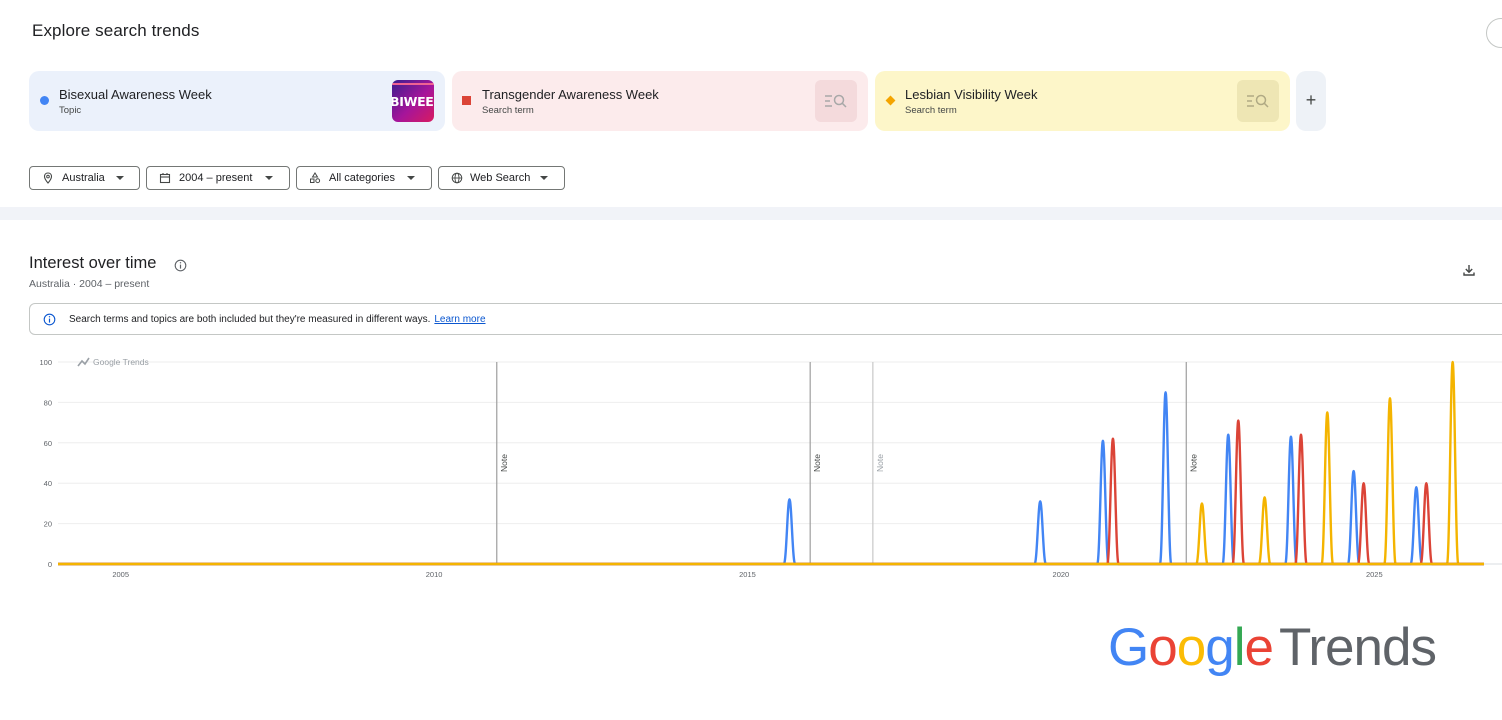 Image resolution: width=1502 pixels, height=720 pixels. What do you see at coordinates (1494, 33) in the screenshot?
I see `account-button` at bounding box center [1494, 33].